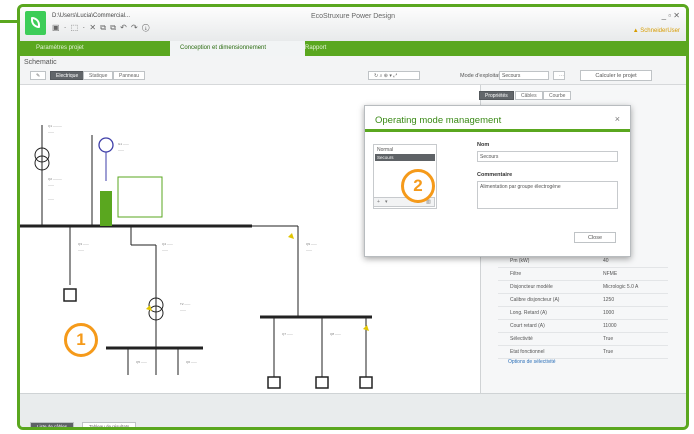 The width and height of the screenshot is (694, 434). What do you see at coordinates (55, 179) in the screenshot?
I see `svg-text: Q2 ———` at bounding box center [55, 179].